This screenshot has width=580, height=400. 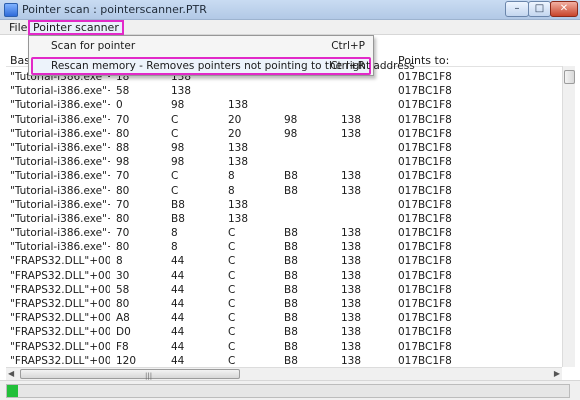 I want to click on cell-offset: 0, so click(x=119, y=105).